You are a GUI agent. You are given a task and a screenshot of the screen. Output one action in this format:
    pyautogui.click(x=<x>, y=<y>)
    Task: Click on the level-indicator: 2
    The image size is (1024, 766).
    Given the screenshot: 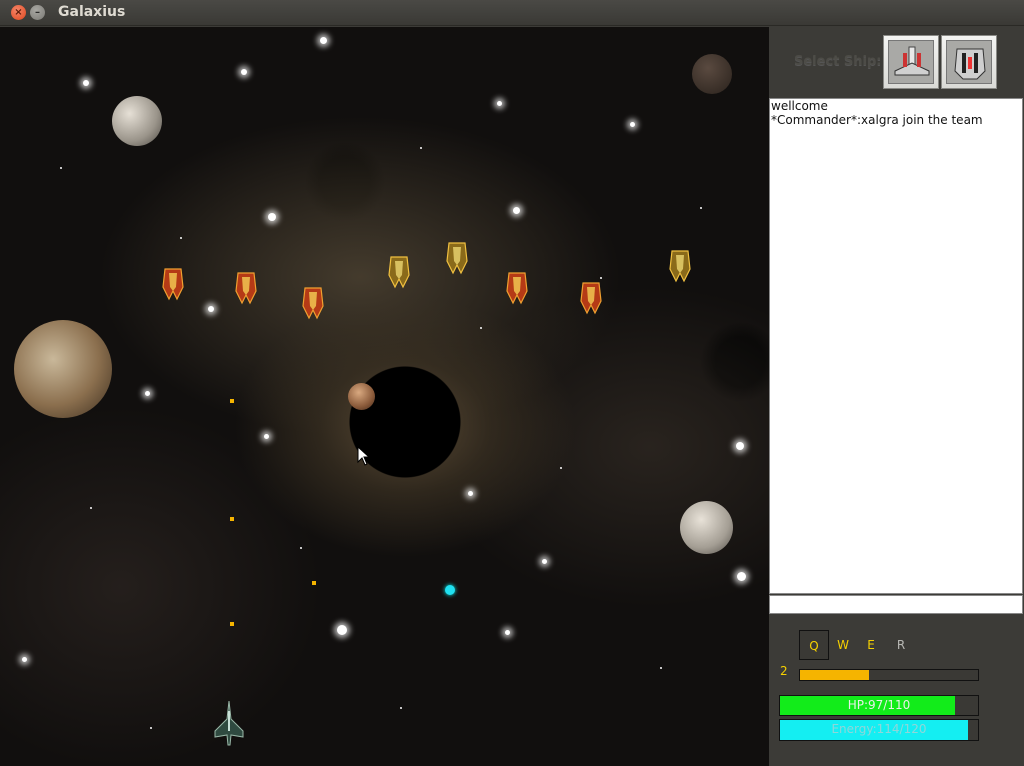 What is the action you would take?
    pyautogui.click(x=784, y=671)
    